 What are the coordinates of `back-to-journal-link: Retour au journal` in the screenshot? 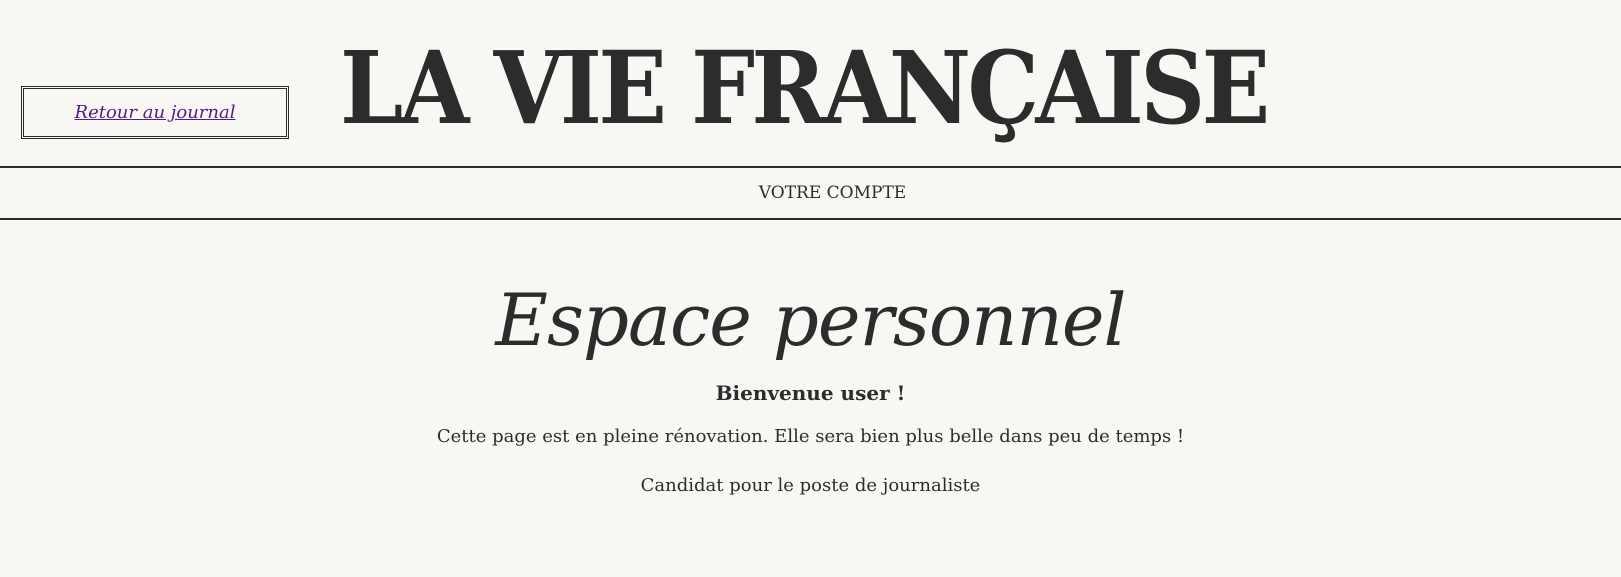 It's located at (155, 112).